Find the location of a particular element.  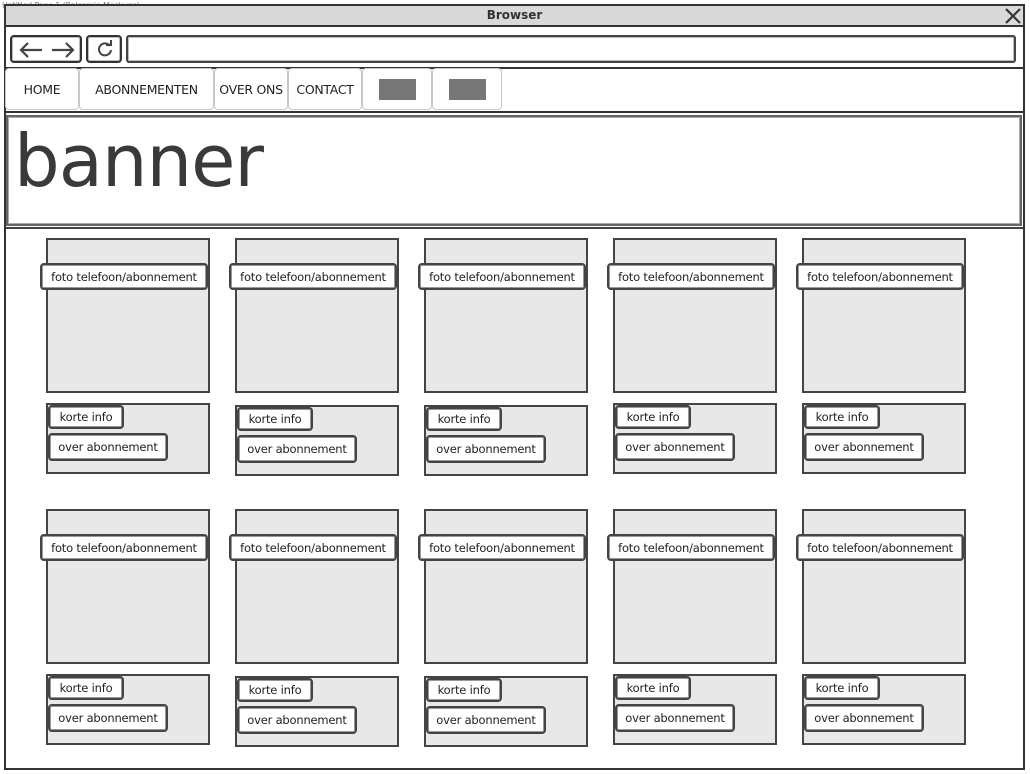

title-bar: Browser is located at coordinates (514, 16).